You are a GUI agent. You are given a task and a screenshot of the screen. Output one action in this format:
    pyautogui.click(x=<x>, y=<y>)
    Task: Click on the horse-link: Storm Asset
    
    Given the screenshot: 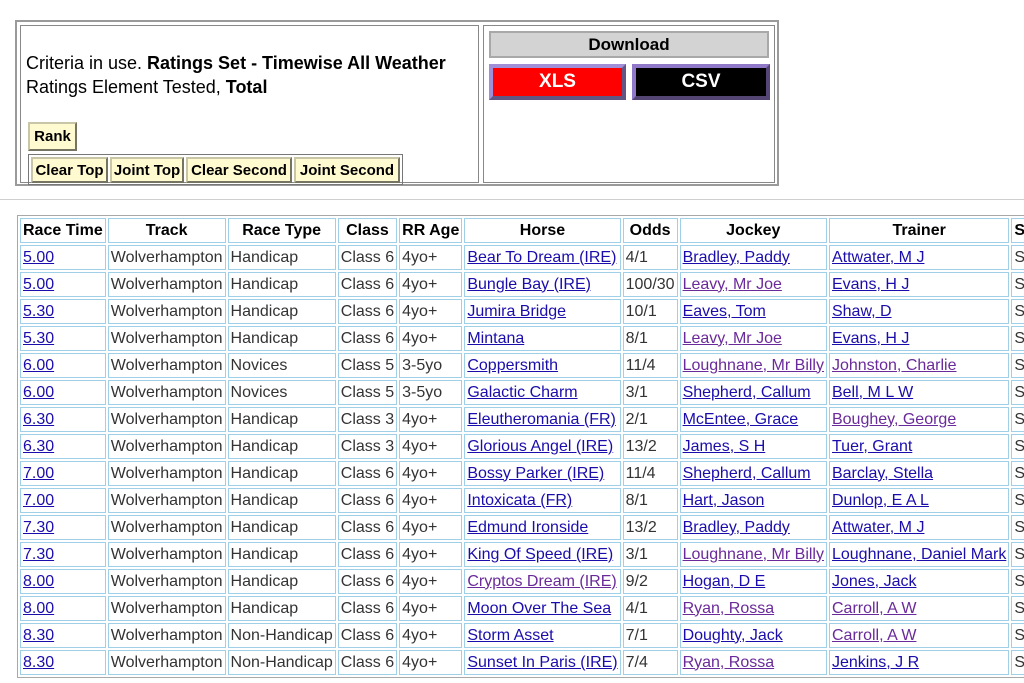 What is the action you would take?
    pyautogui.click(x=510, y=635)
    